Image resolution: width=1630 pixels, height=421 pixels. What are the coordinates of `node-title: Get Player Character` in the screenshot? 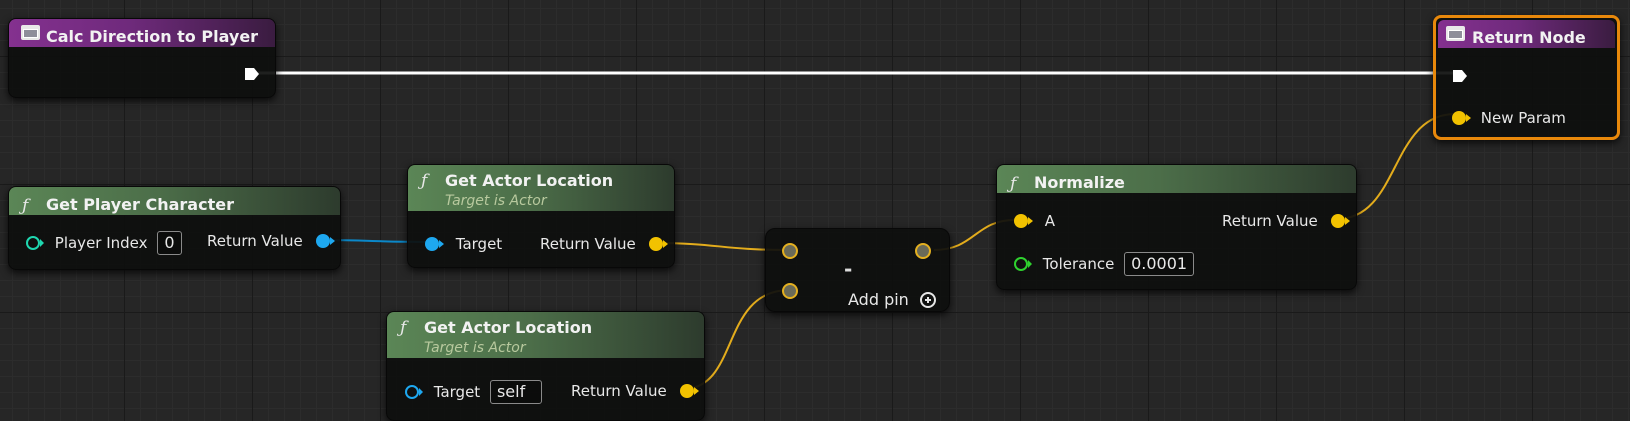 It's located at (140, 204).